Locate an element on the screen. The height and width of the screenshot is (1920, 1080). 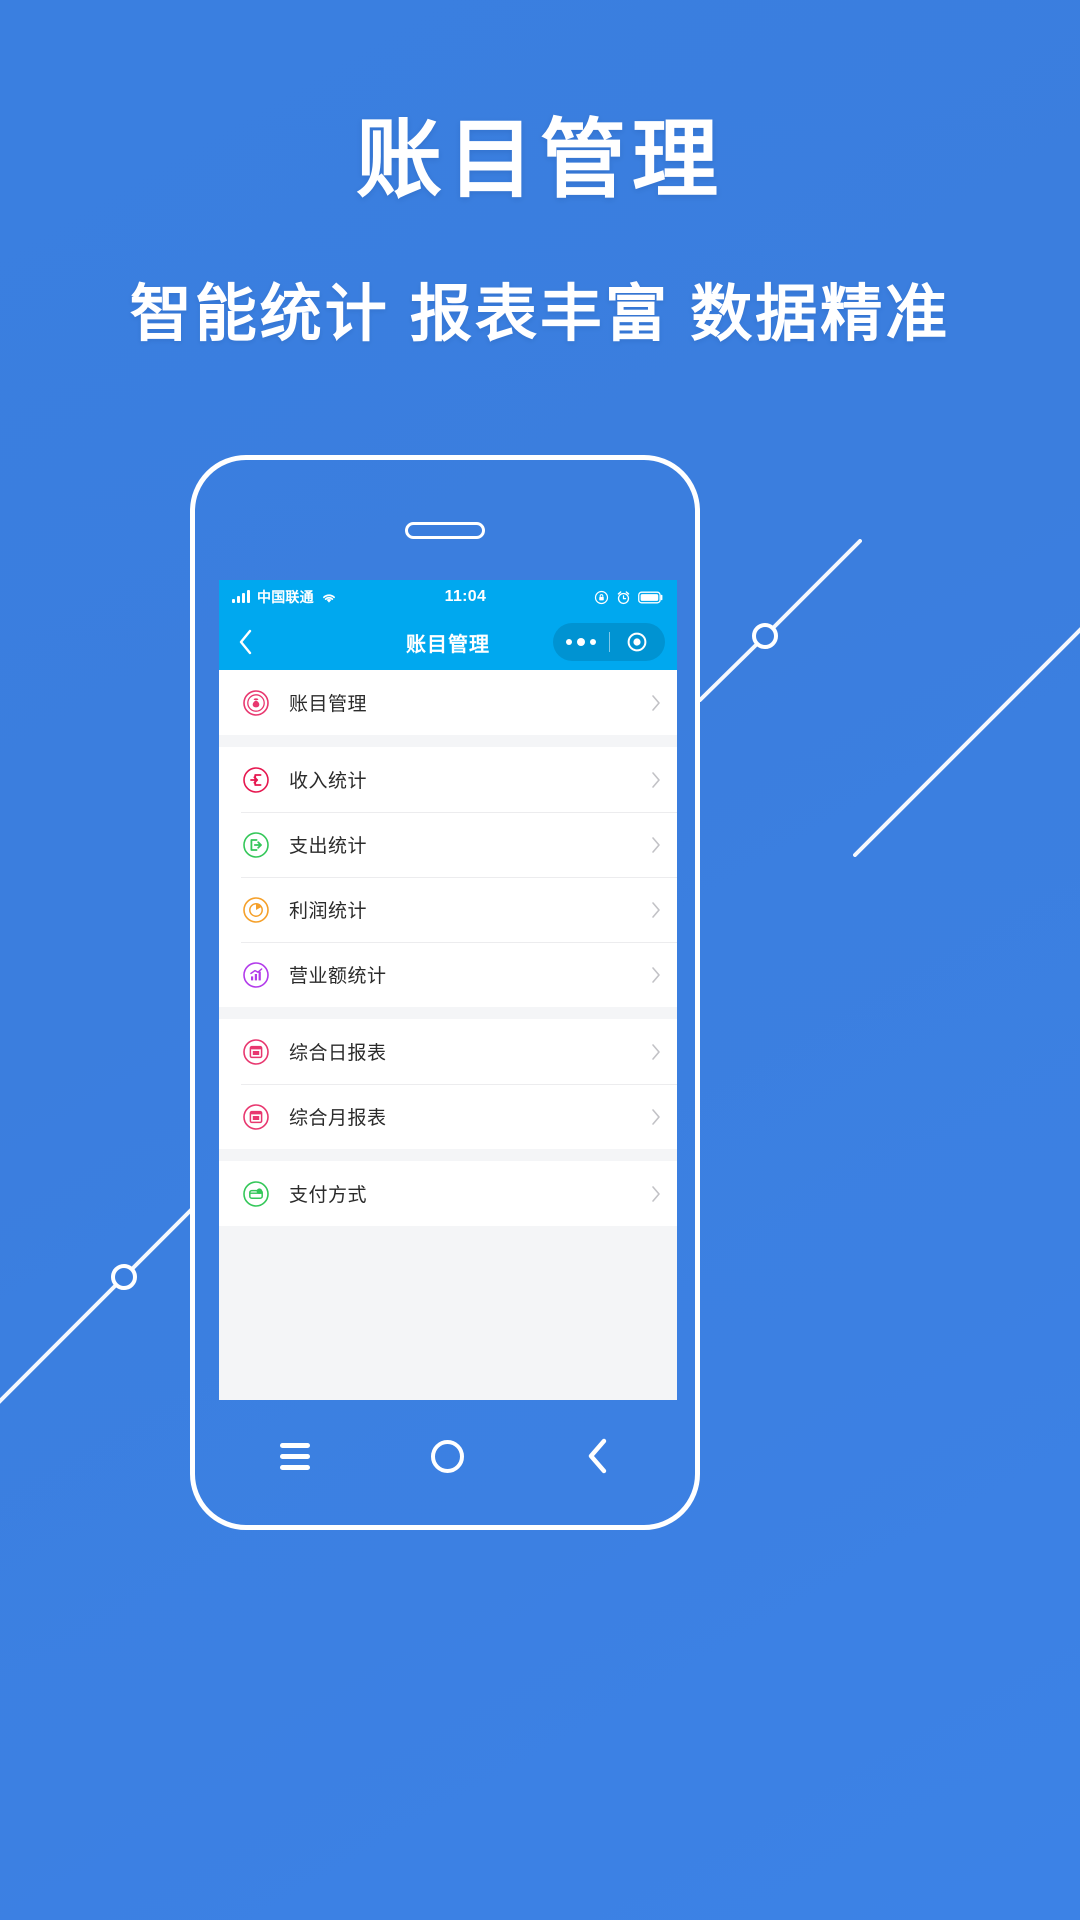
list-item-turnover-stats: 营业额统计 is located at coordinates (448, 974).